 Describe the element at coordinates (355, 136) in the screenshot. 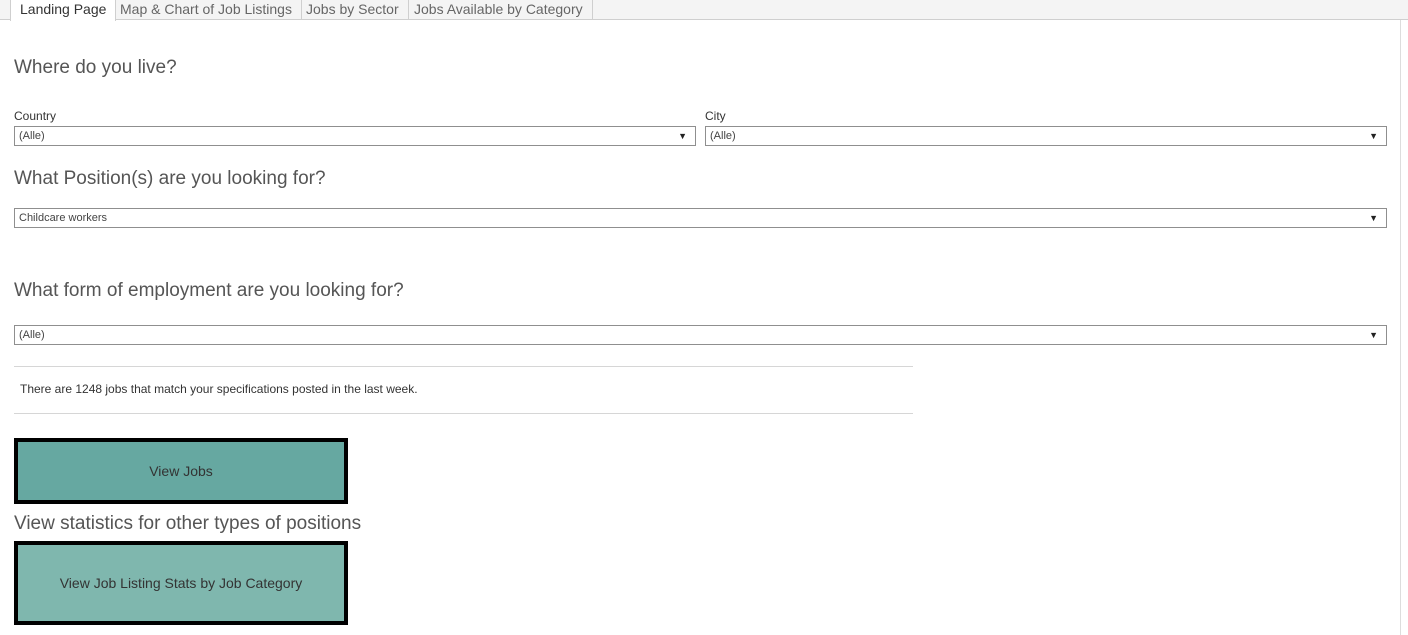

I see `country-dropdown: (Alle) ▼` at that location.